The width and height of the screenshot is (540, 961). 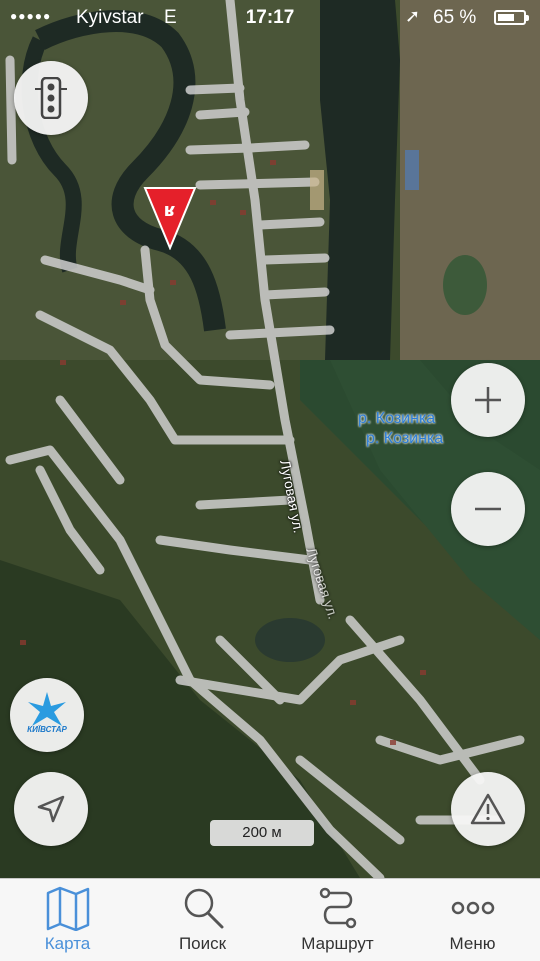 I want to click on tab-bar: Карта Поиск Маршрут Меню, so click(x=270, y=919).